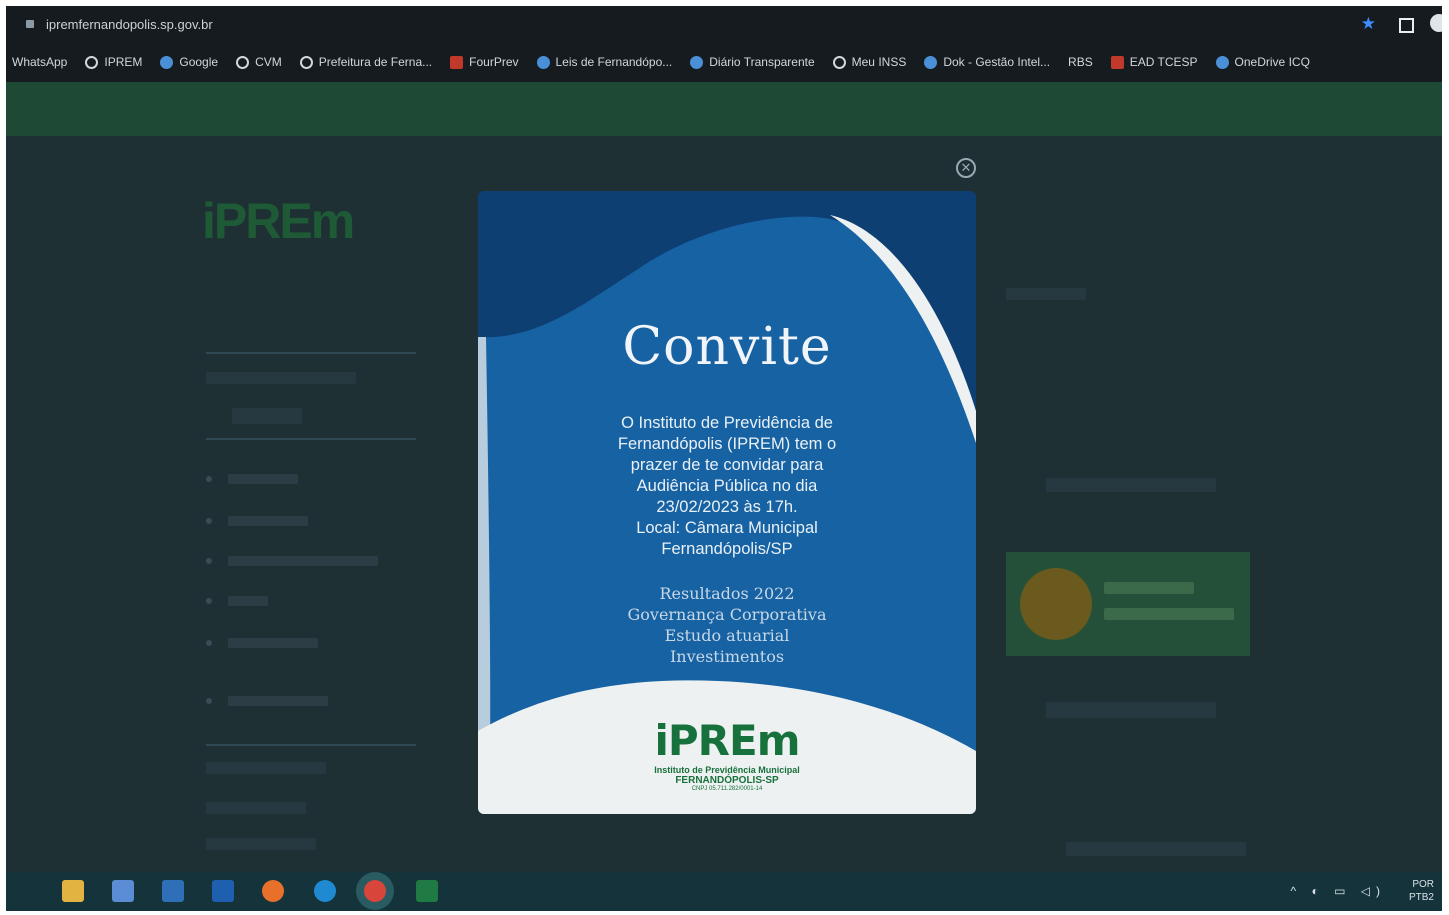 This screenshot has width=1449, height=915. I want to click on bookmark-star-icon: ★, so click(1368, 24).